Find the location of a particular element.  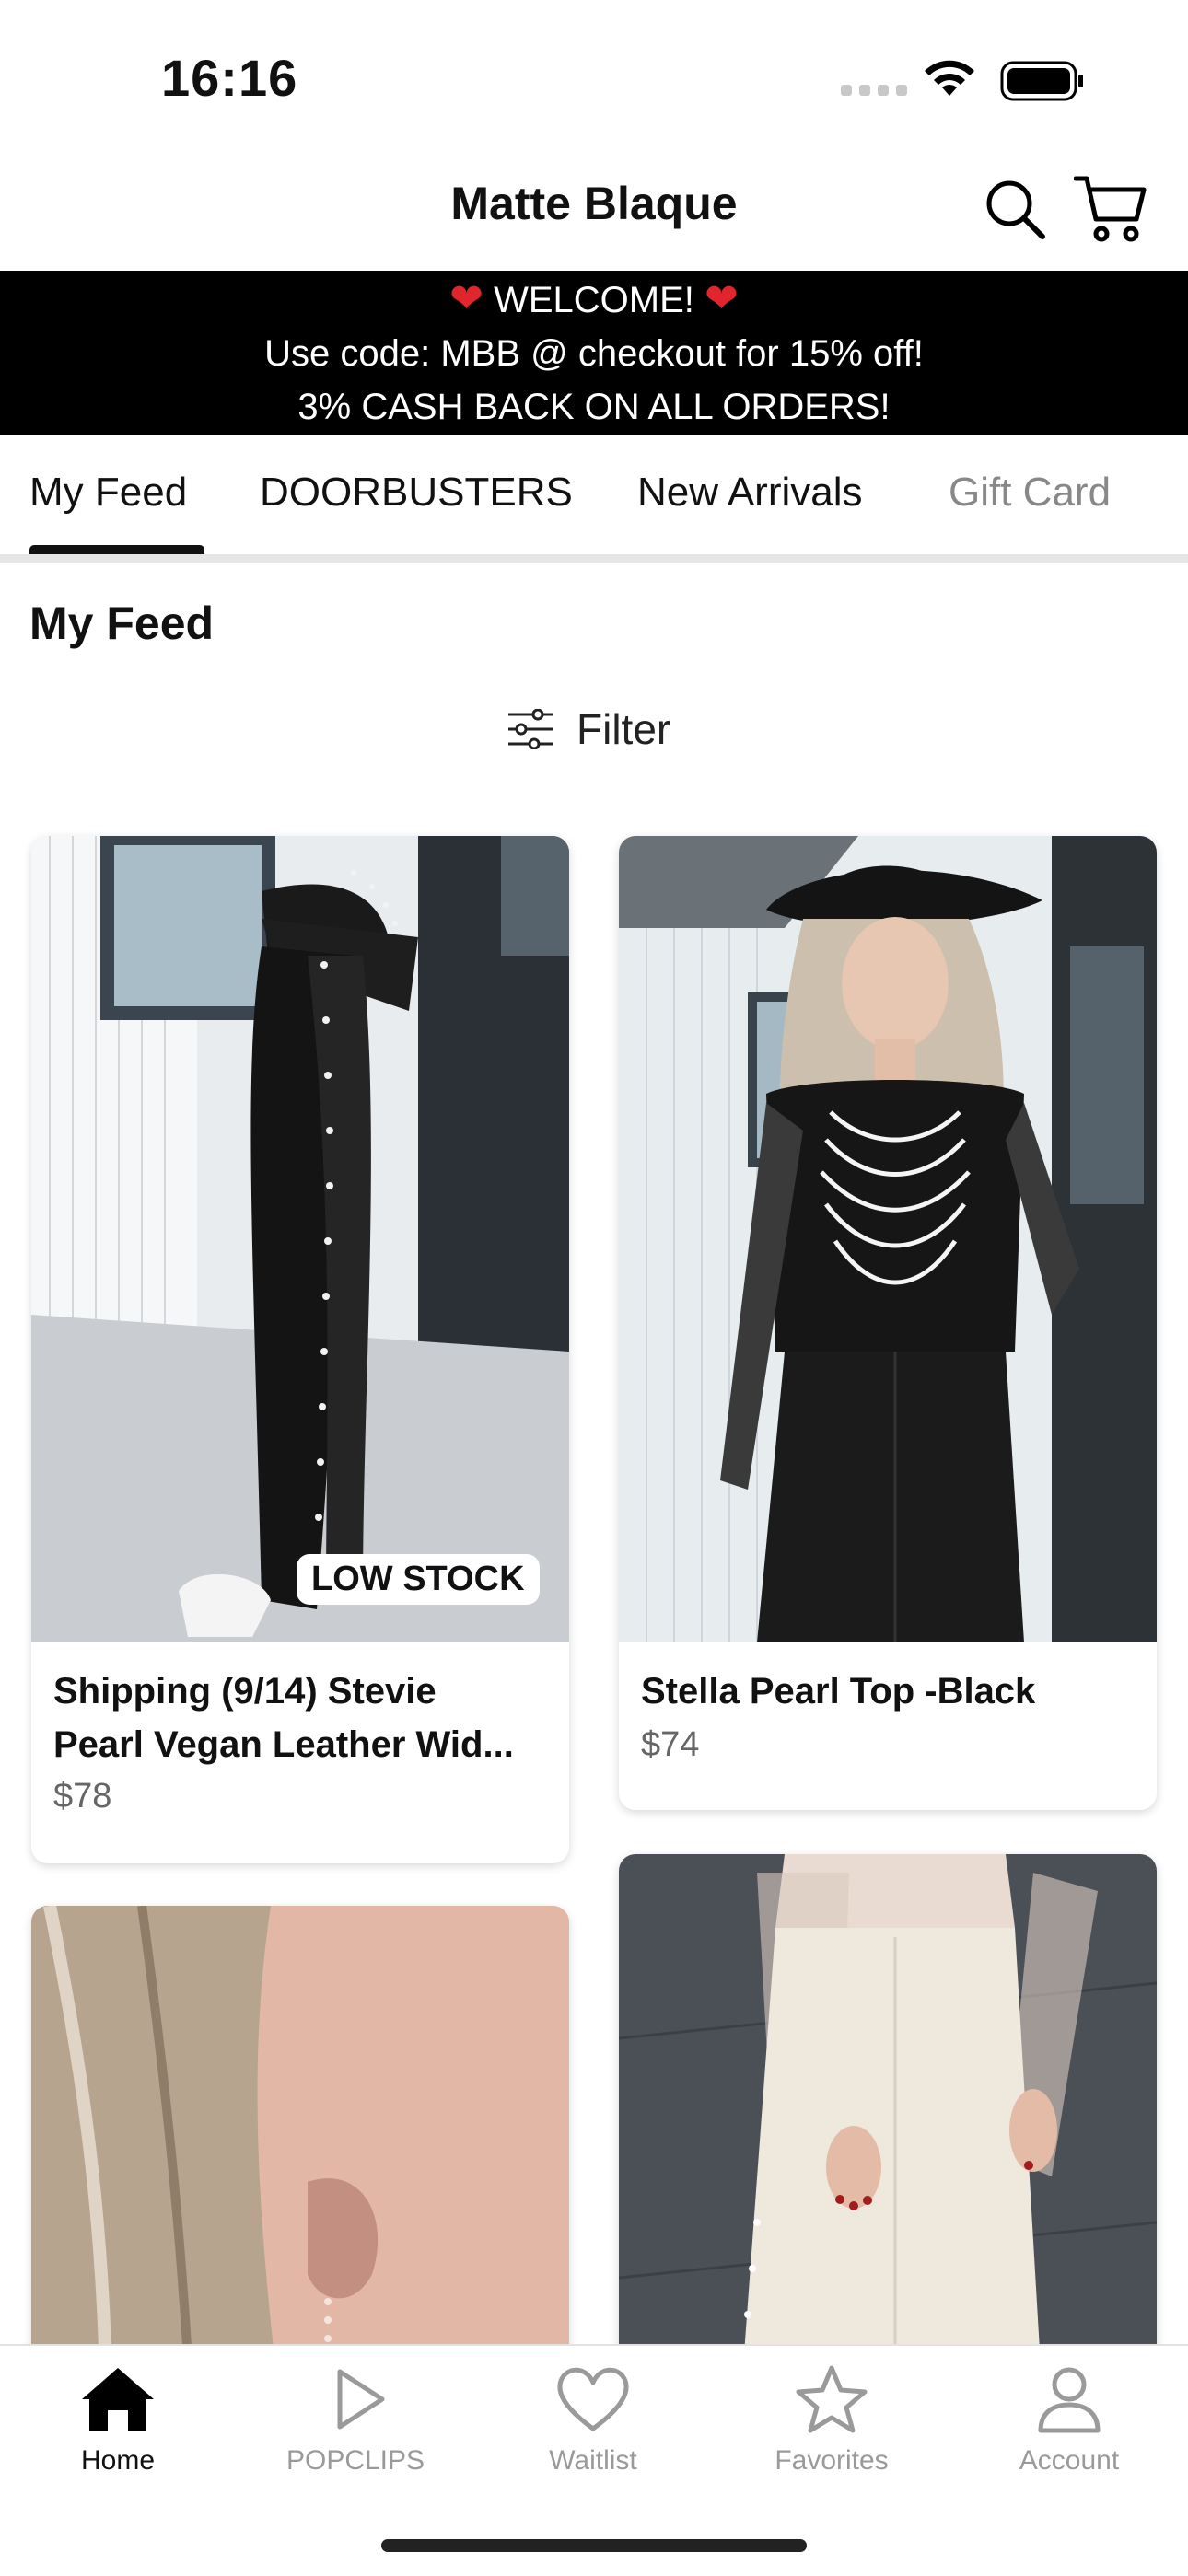

nav-waitlist: Waitlist is located at coordinates (593, 2420).